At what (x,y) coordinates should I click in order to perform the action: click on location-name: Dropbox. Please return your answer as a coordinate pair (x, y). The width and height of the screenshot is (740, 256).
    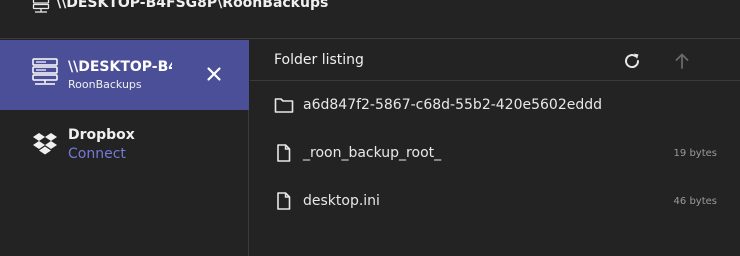
    Looking at the image, I should click on (101, 135).